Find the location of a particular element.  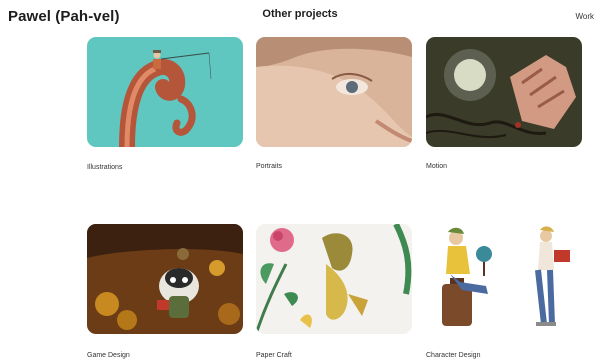

nav-work-link: Work is located at coordinates (584, 16).